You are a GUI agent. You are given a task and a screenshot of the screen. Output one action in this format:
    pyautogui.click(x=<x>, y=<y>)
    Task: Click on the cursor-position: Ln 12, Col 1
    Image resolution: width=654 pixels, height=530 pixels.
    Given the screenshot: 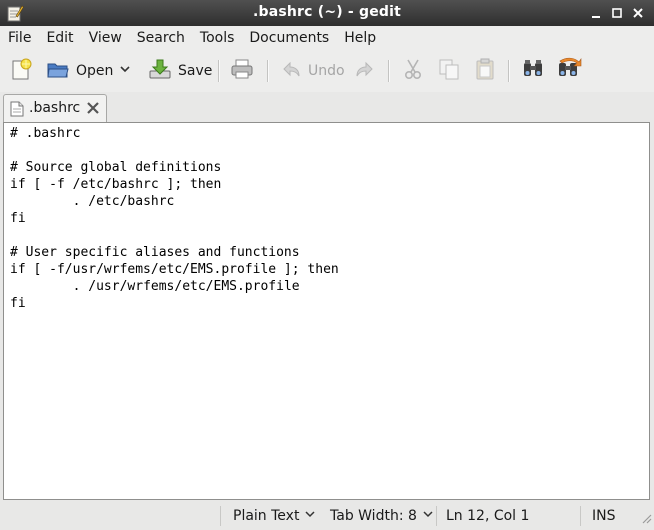 What is the action you would take?
    pyautogui.click(x=487, y=516)
    